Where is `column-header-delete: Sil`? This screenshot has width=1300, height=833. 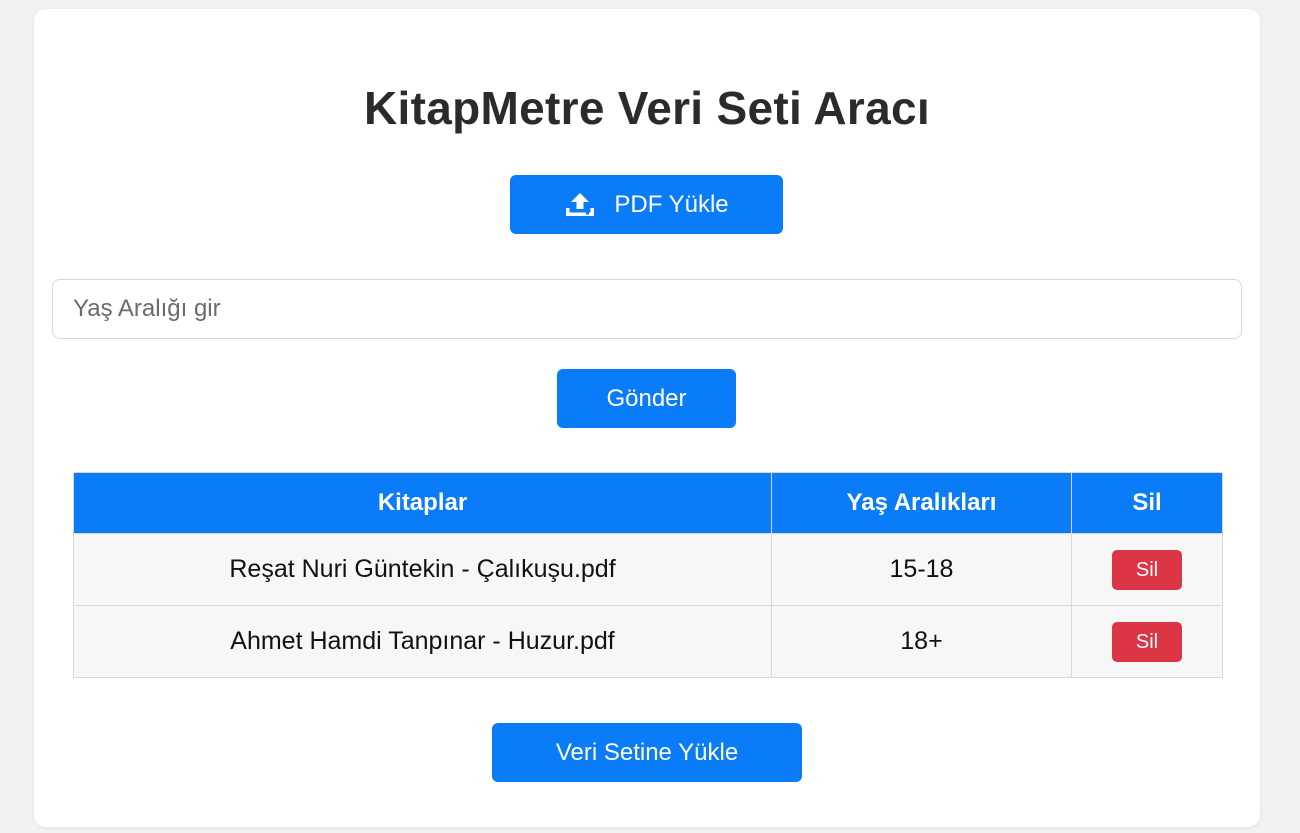 column-header-delete: Sil is located at coordinates (1147, 503).